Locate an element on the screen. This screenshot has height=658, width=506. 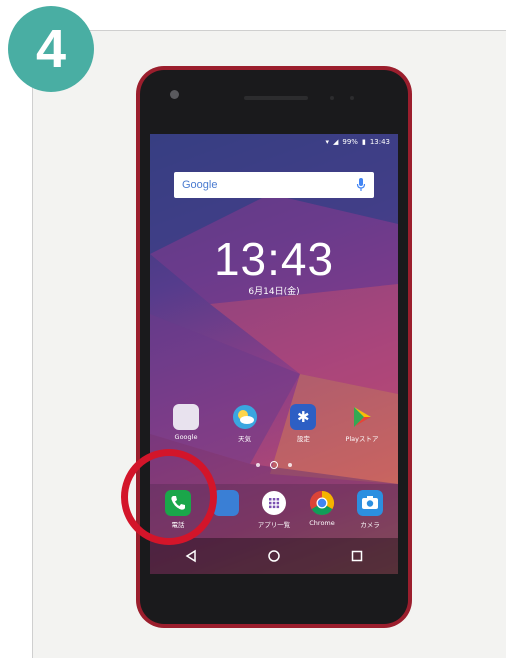
app-play-store: Playストア is located at coordinates (362, 423).